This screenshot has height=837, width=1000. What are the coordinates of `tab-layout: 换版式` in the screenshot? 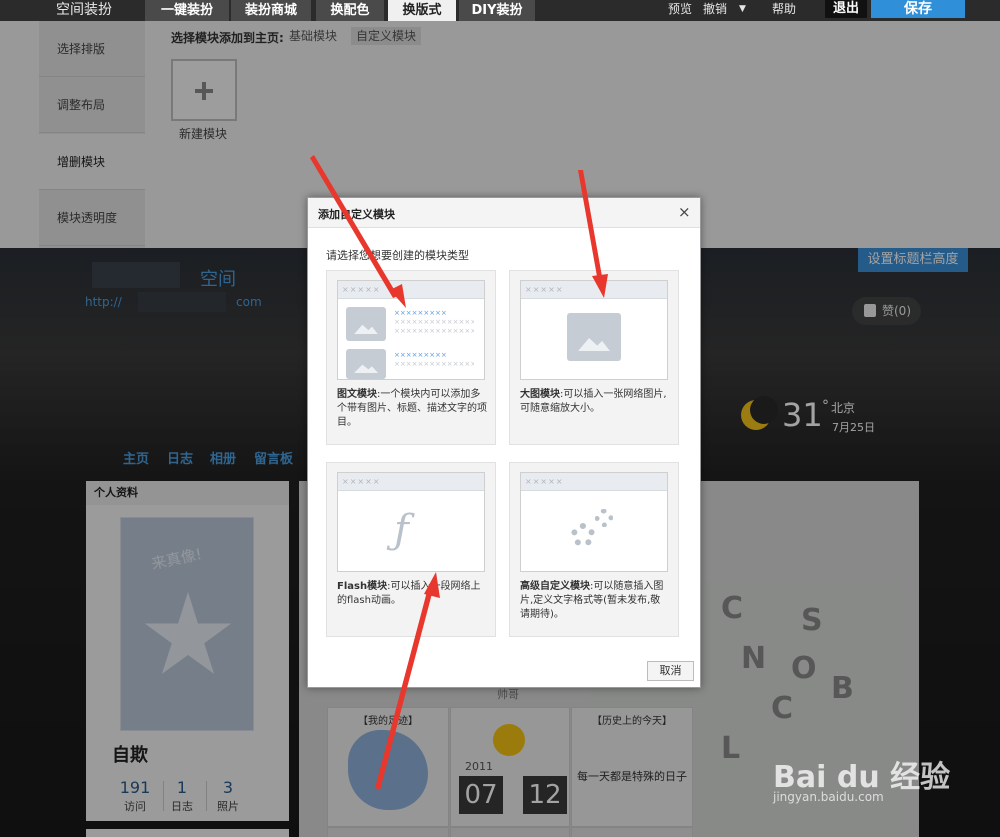 It's located at (422, 10).